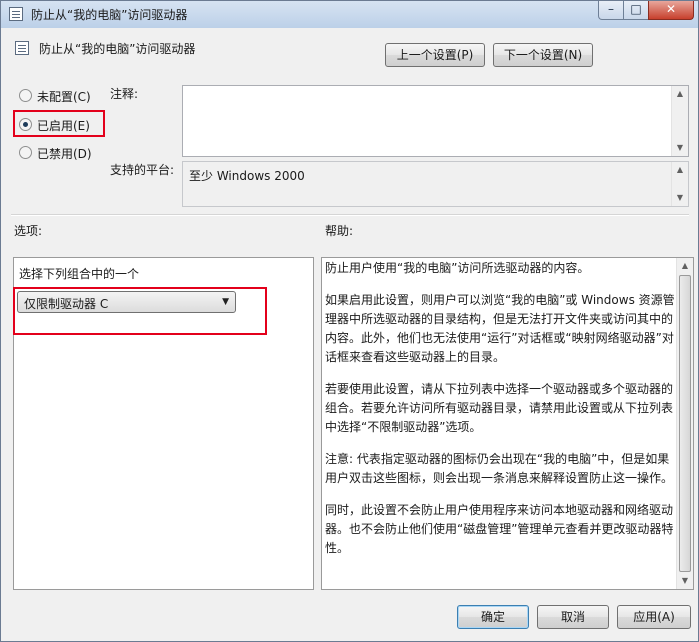  I want to click on minimize-button: –, so click(611, 10).